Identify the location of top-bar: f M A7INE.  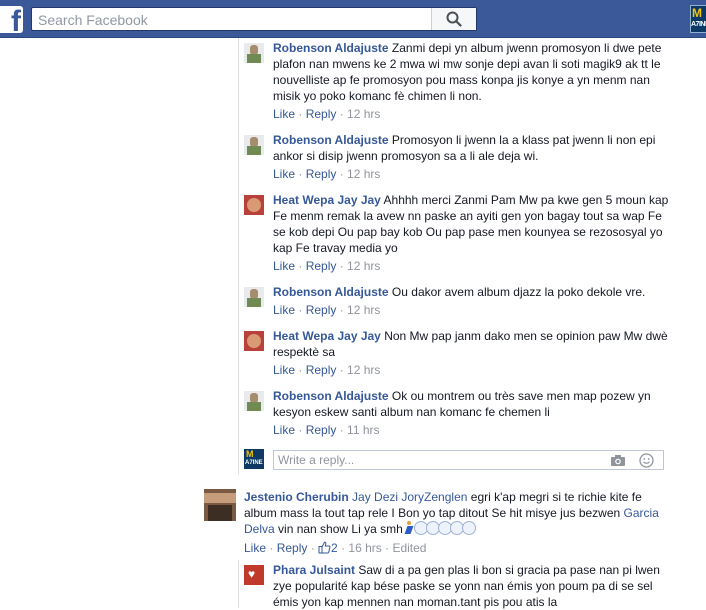
(353, 19).